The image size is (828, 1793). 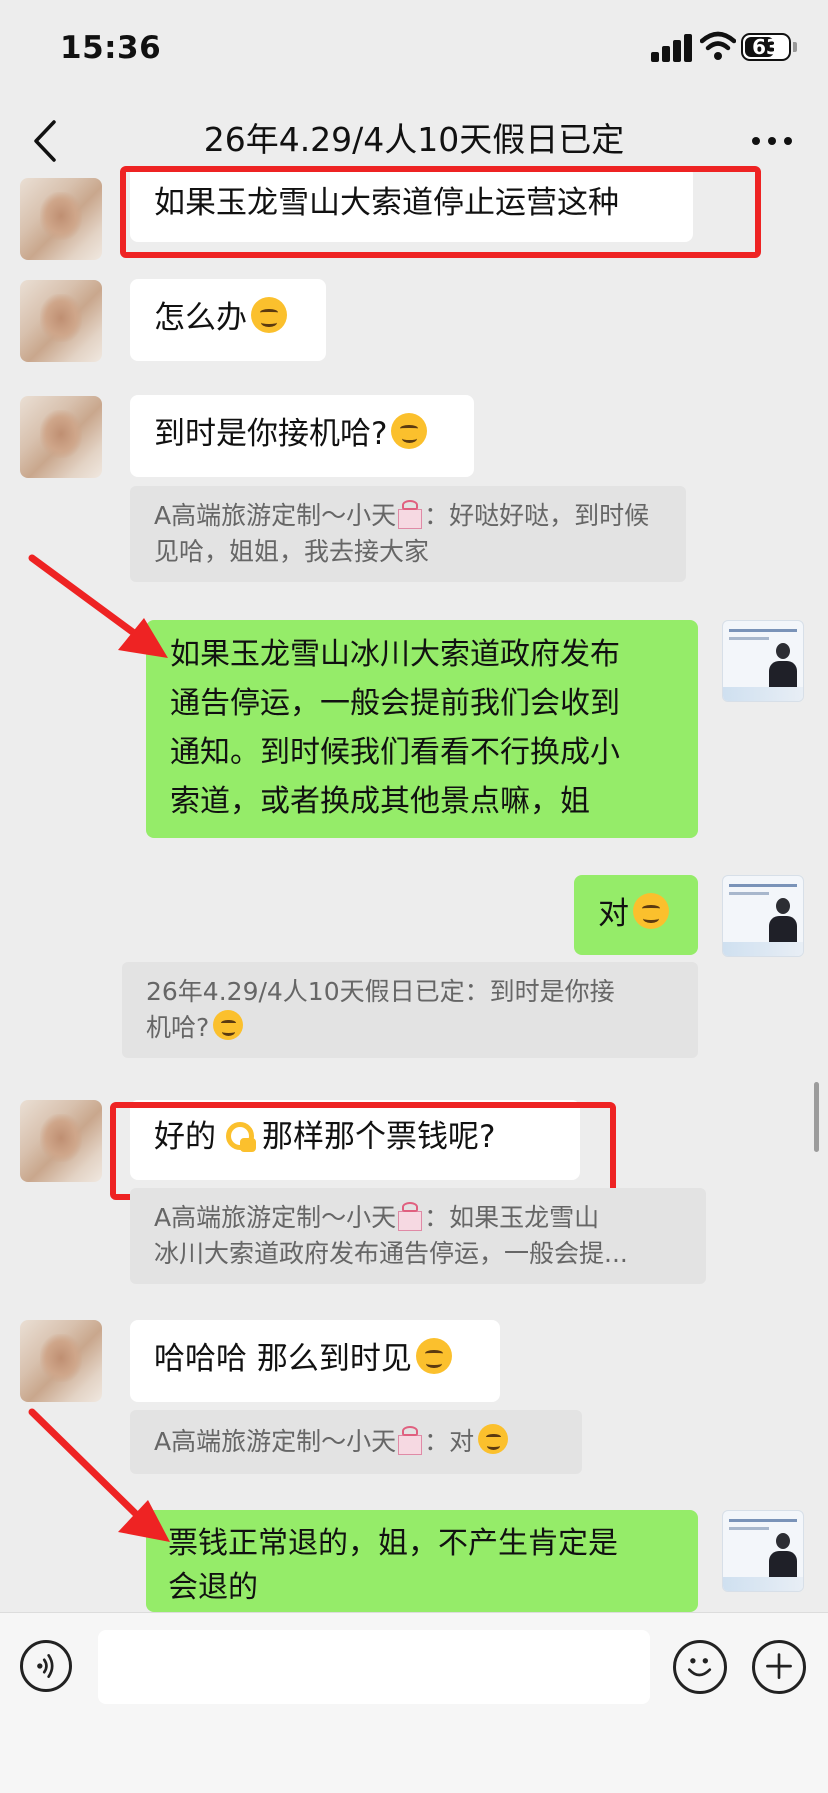 I want to click on quoted-reply: A高端旅游定制～小天 ：对, so click(x=356, y=1442).